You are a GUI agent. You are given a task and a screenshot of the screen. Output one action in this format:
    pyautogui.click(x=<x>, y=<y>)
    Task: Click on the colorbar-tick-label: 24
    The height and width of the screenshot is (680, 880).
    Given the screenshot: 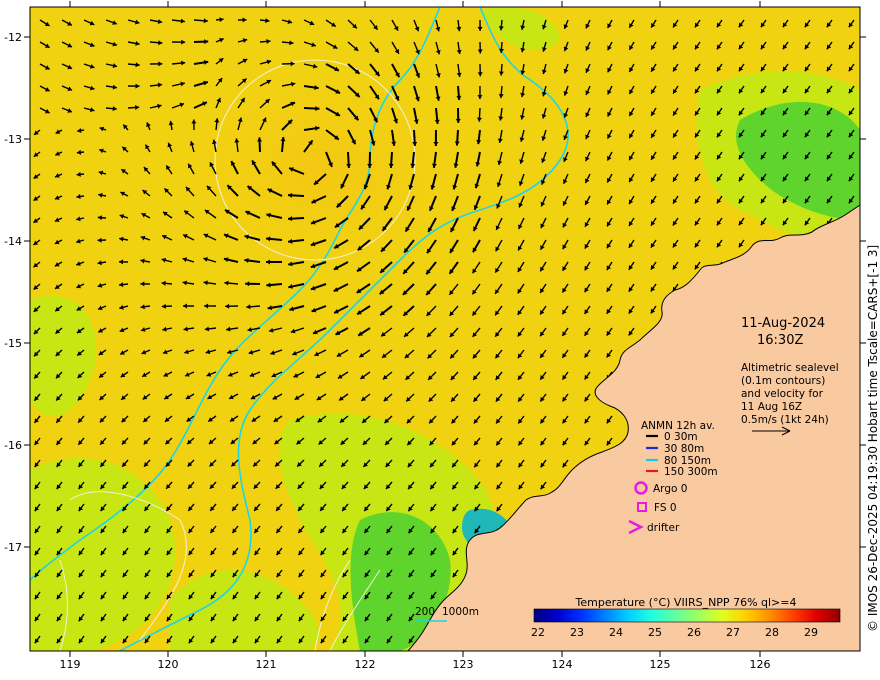 What is the action you would take?
    pyautogui.click(x=616, y=632)
    